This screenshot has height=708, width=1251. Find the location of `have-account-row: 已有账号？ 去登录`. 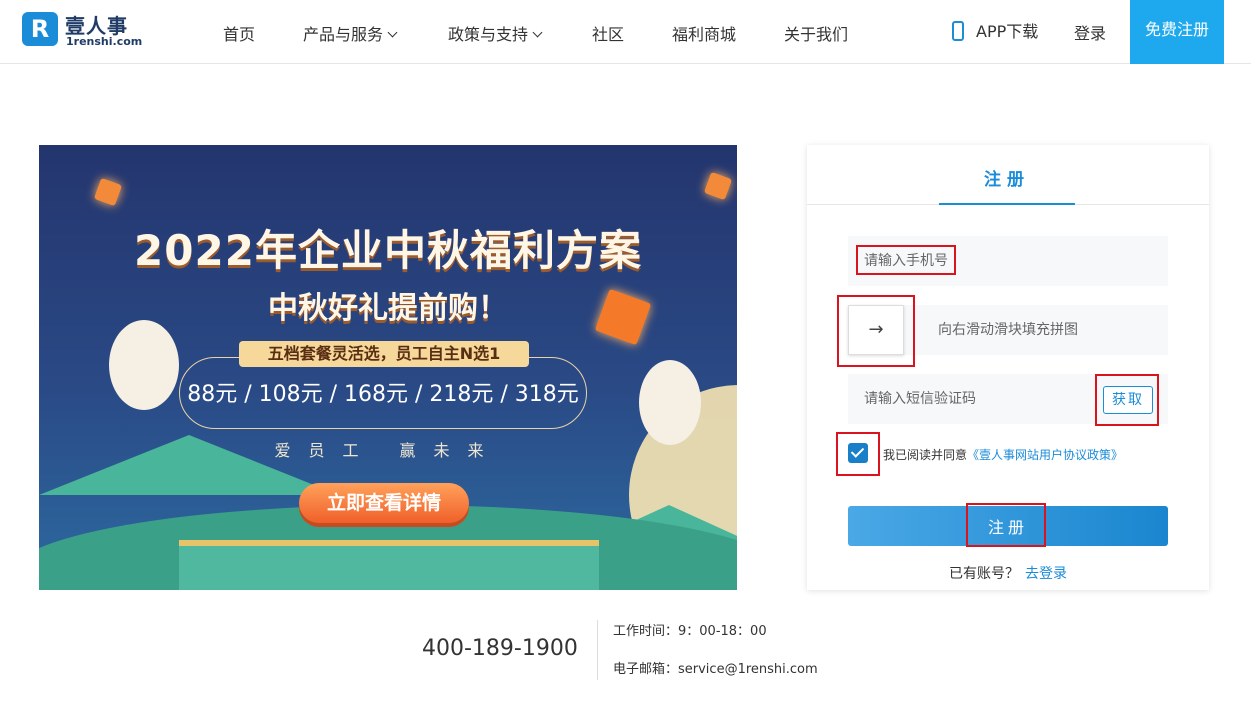

have-account-row: 已有账号？ 去登录 is located at coordinates (1008, 573).